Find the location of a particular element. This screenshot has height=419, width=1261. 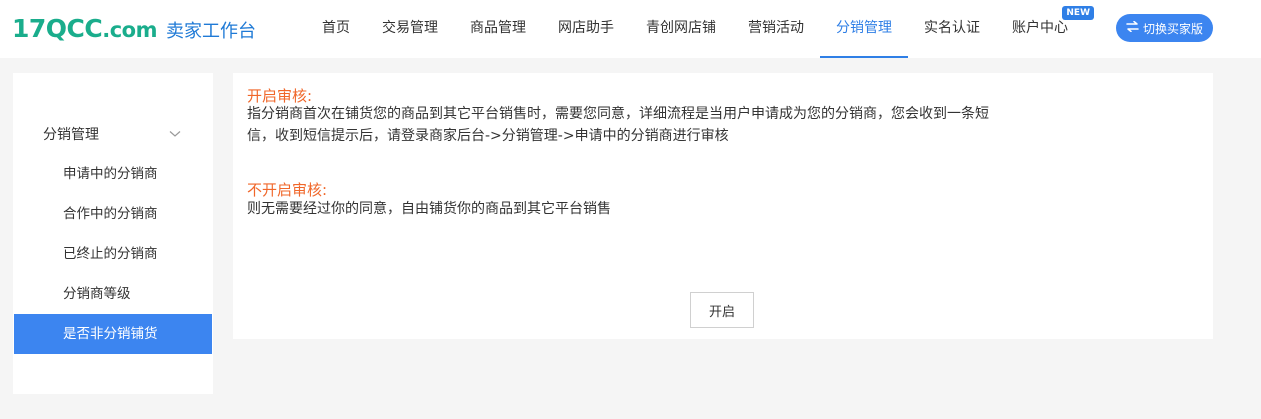

nav-verification-label: 实名认证 is located at coordinates (952, 28).